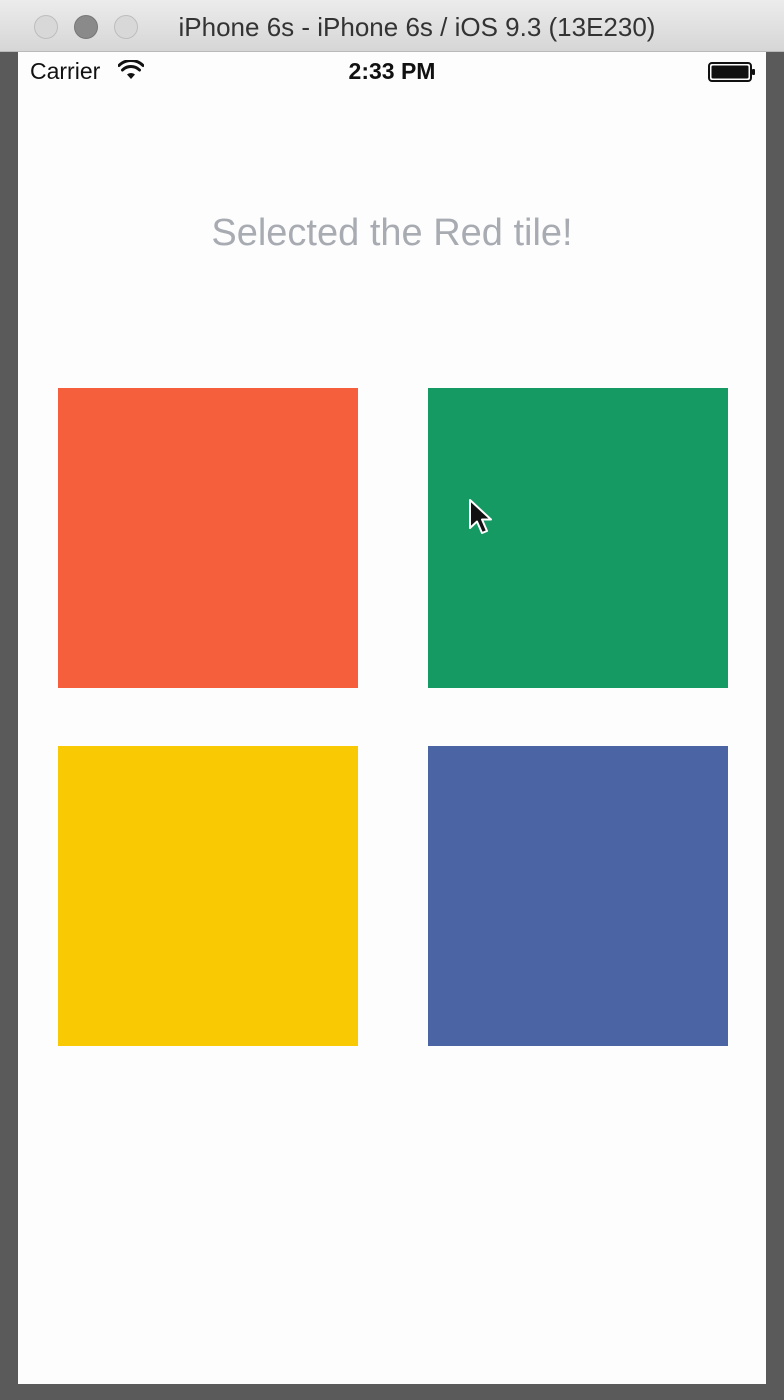  What do you see at coordinates (86, 27) in the screenshot?
I see `minimize-window-button` at bounding box center [86, 27].